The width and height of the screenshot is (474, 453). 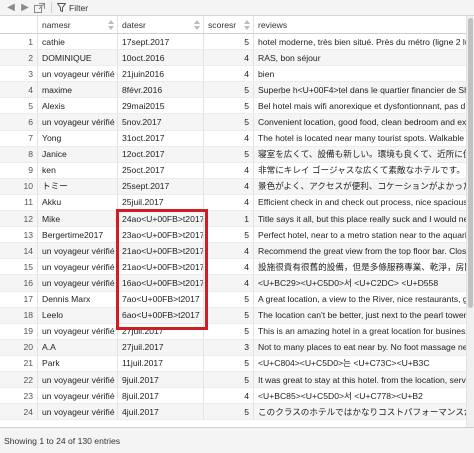 What do you see at coordinates (161, 347) in the screenshot?
I see `date-cell: 27juil.2017` at bounding box center [161, 347].